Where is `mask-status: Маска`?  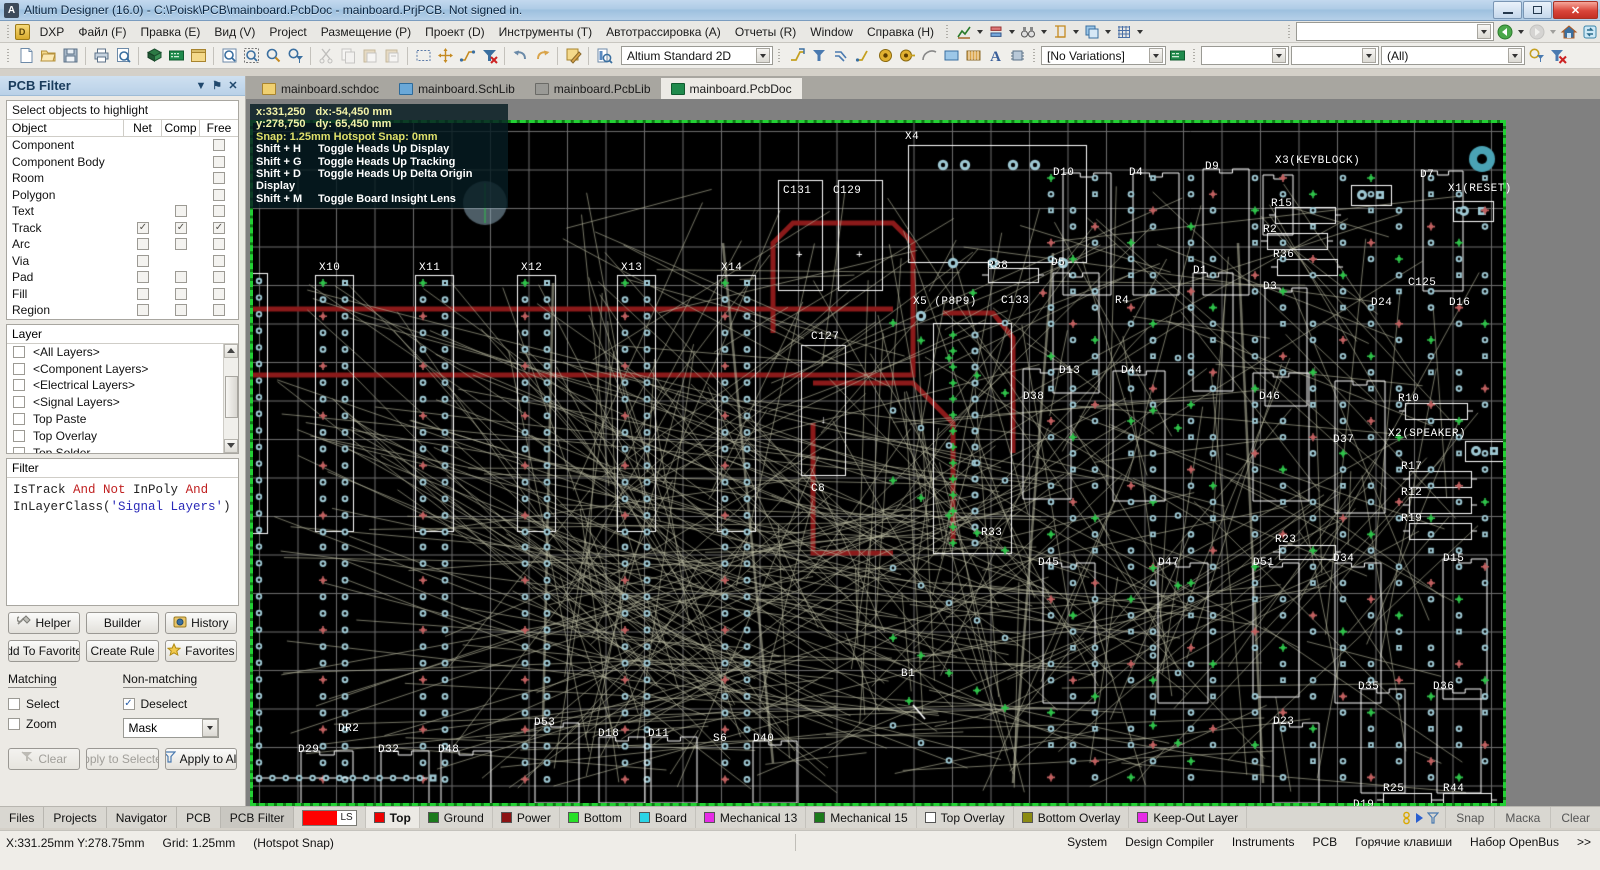
mask-status: Маска is located at coordinates (1522, 817).